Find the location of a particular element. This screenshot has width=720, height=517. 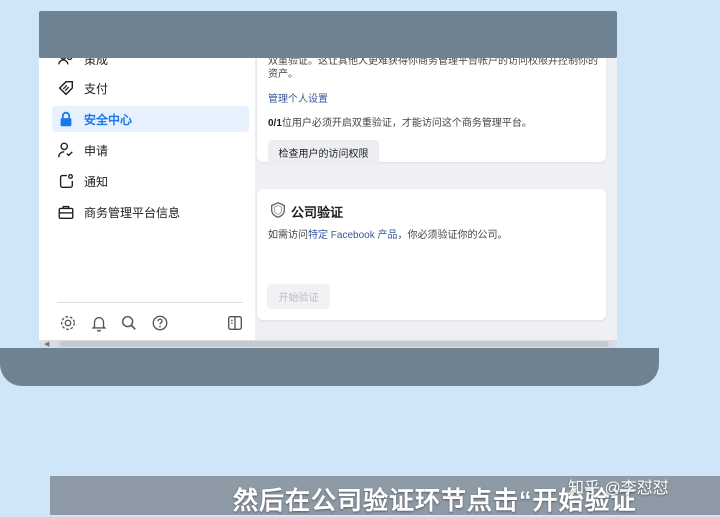

briefcase-icon is located at coordinates (66, 212).